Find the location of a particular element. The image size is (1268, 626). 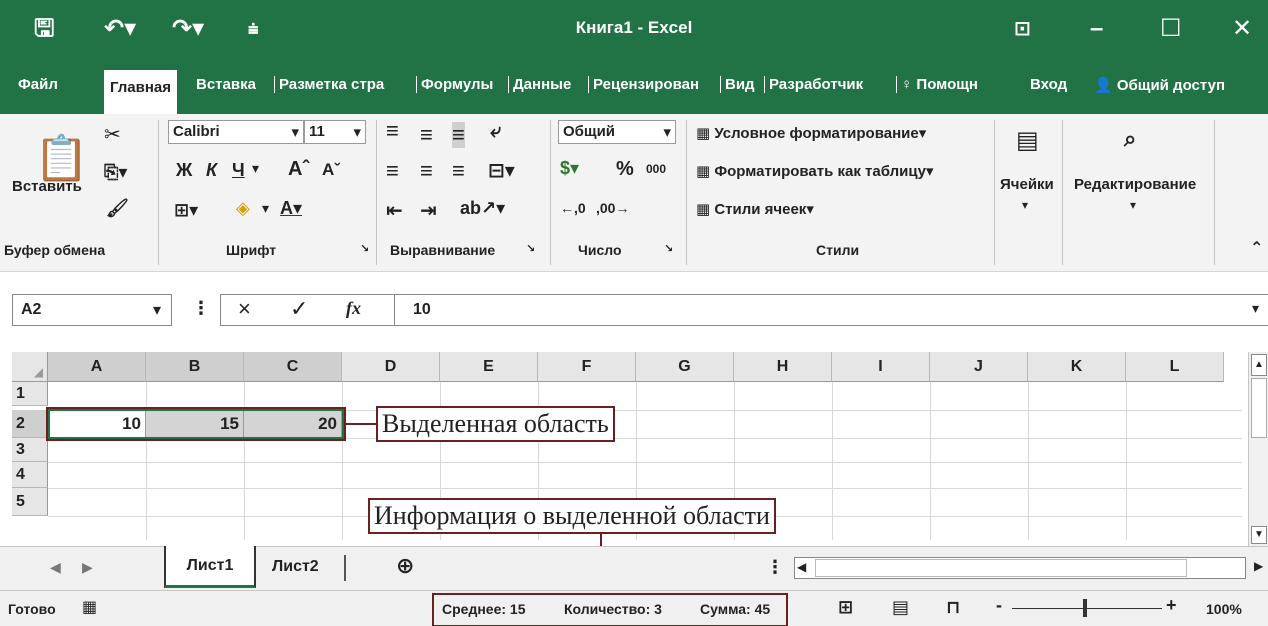

decrease-decimal-icon: ,00→ is located at coordinates (612, 208).